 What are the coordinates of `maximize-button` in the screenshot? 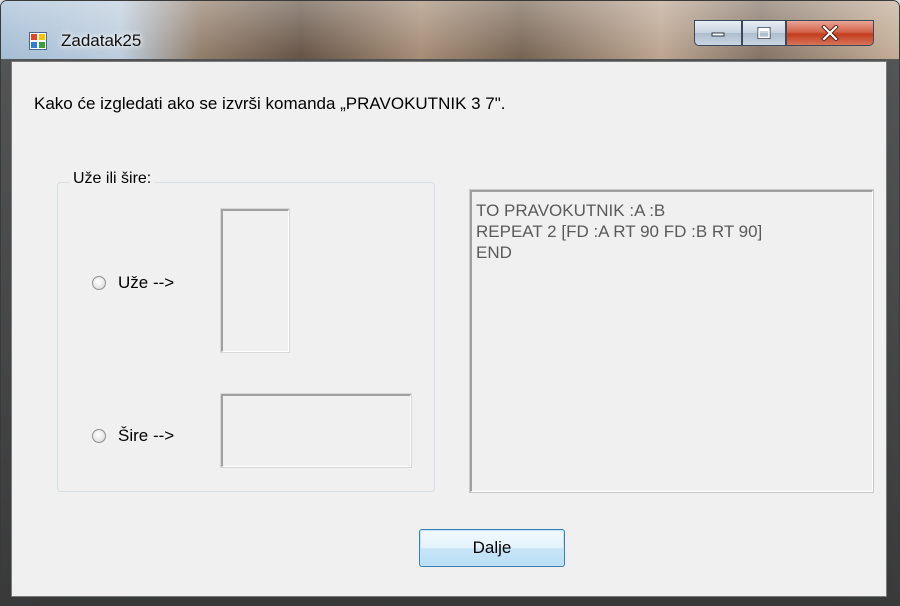 It's located at (764, 33).